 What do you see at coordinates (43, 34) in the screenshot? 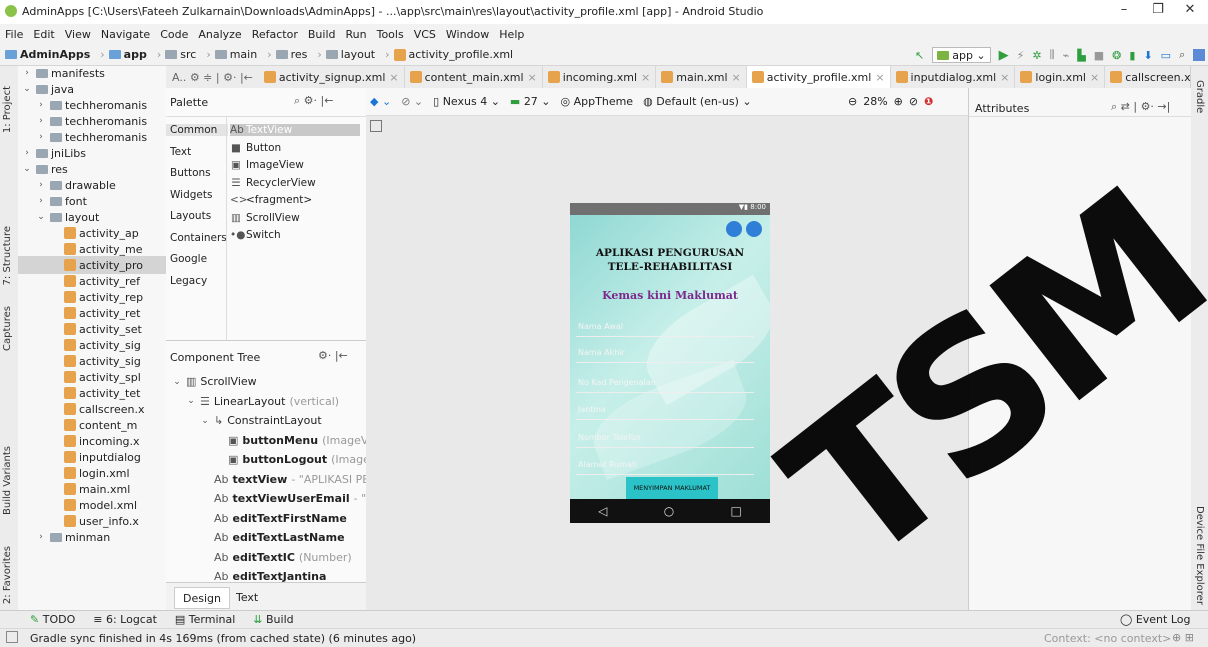
I see `menu-edit: Edit` at bounding box center [43, 34].